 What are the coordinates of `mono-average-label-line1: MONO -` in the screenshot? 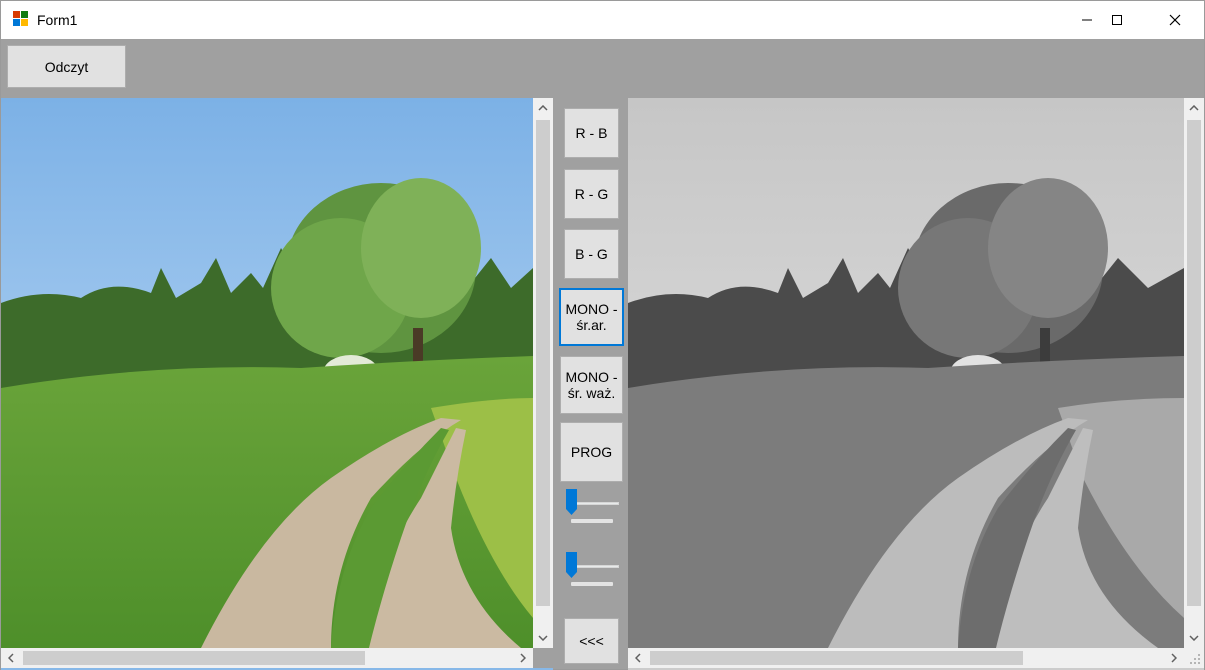 It's located at (591, 309).